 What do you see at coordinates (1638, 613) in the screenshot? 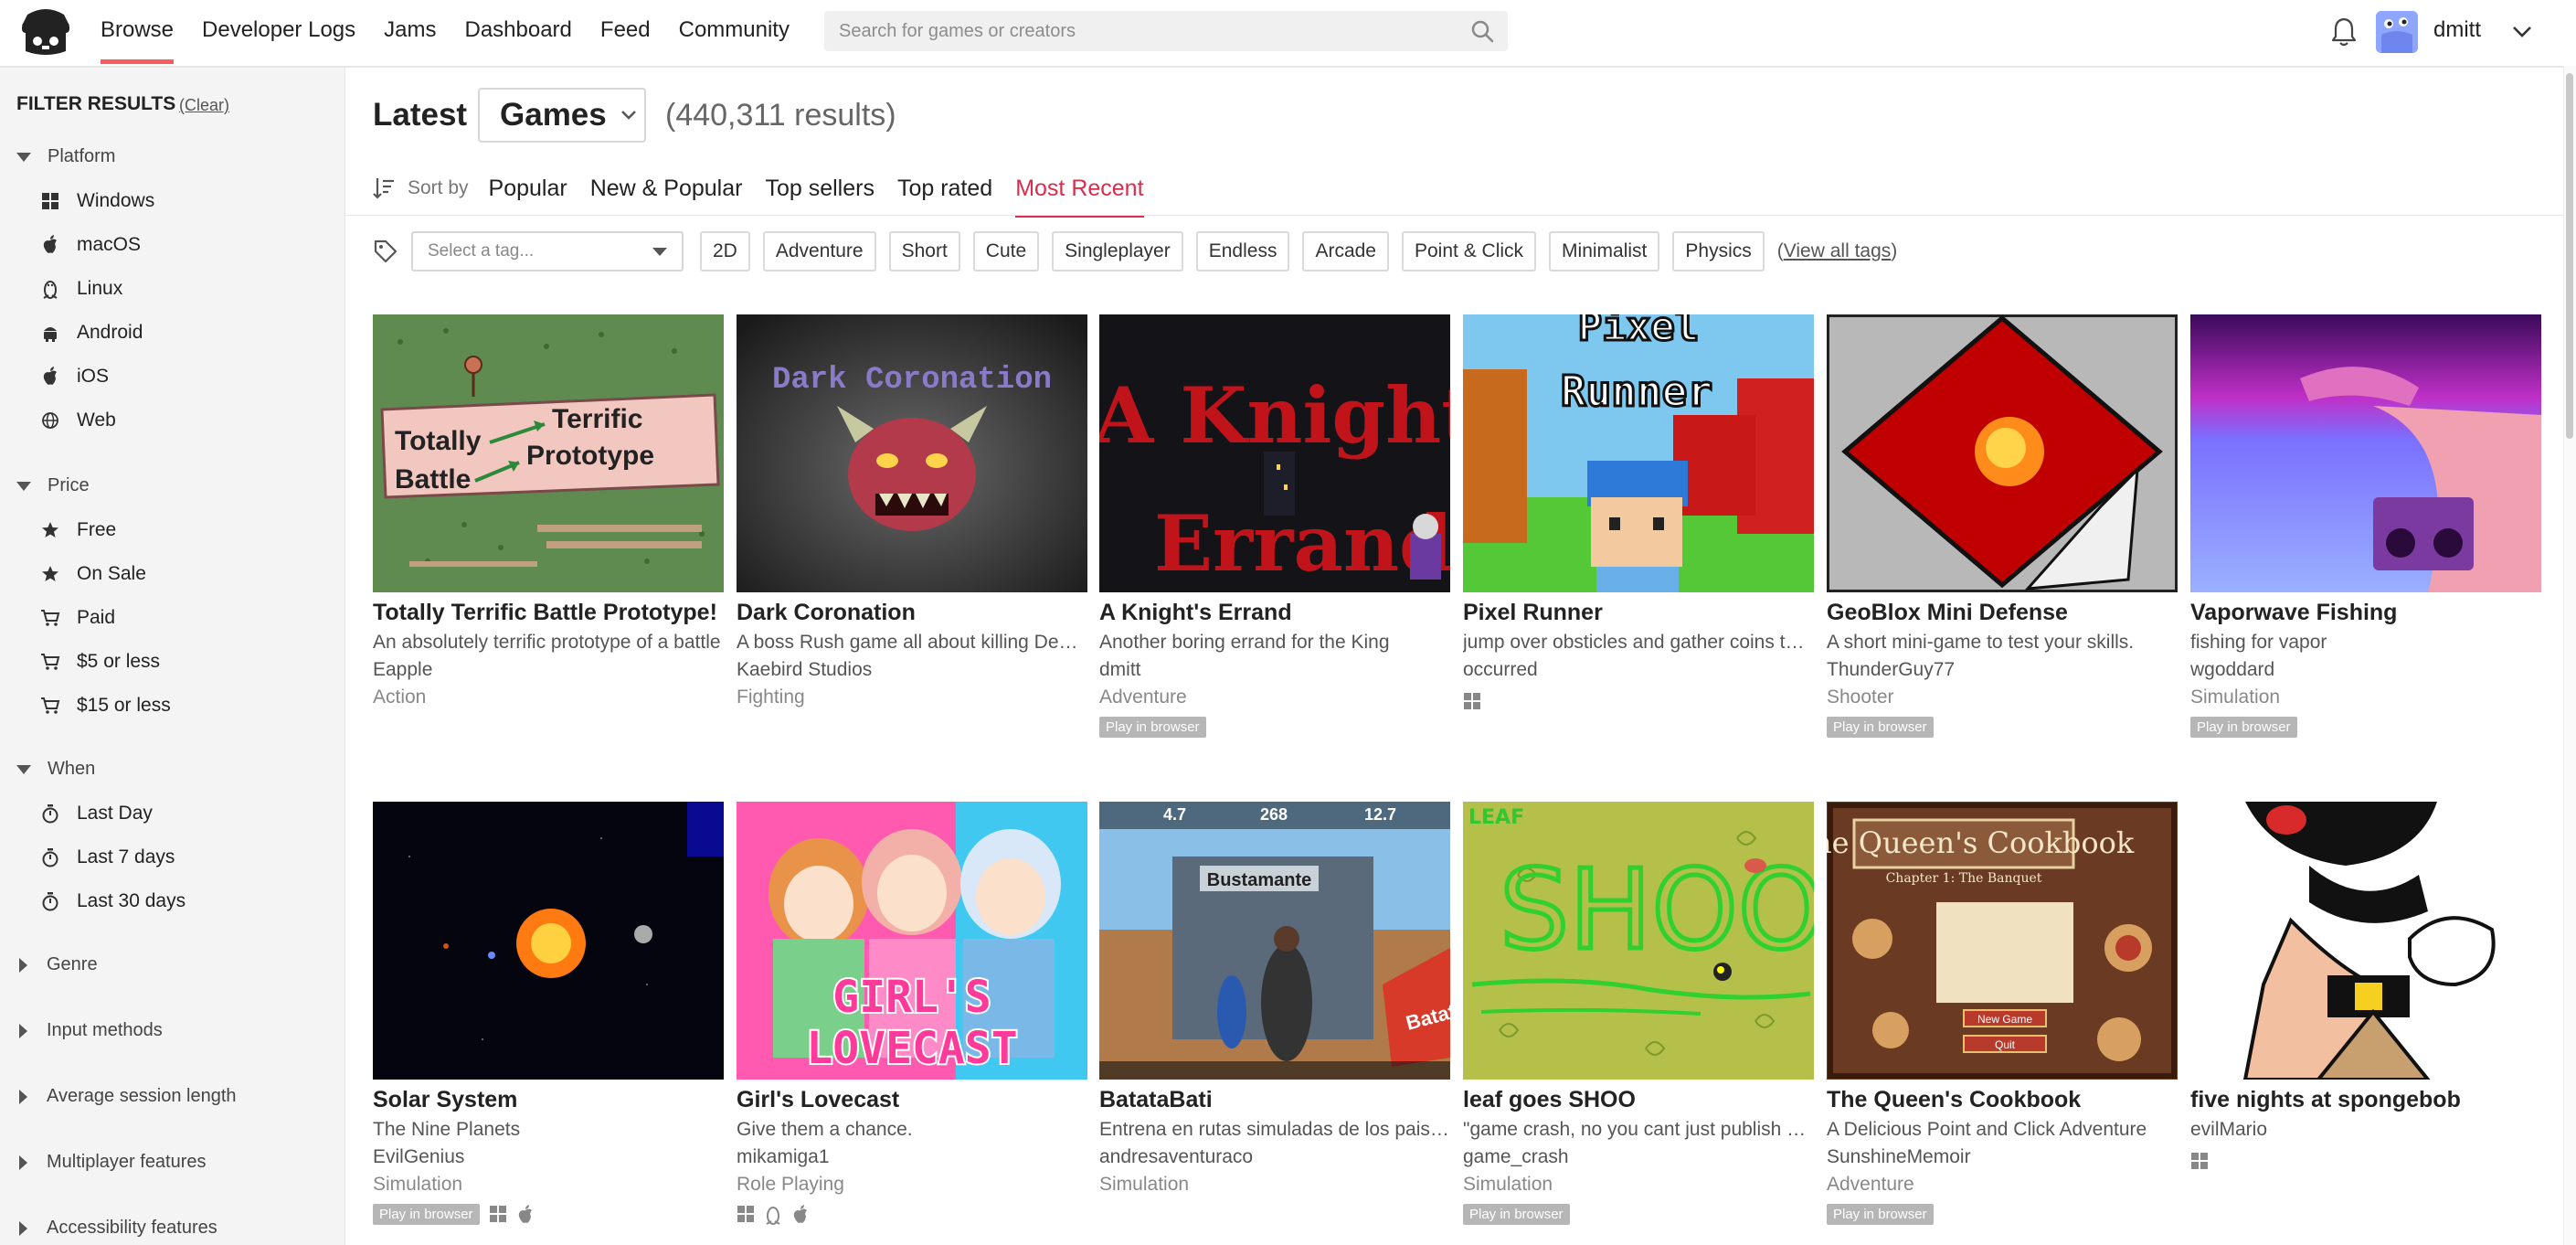
I see `game-title: Pixel Runner` at bounding box center [1638, 613].